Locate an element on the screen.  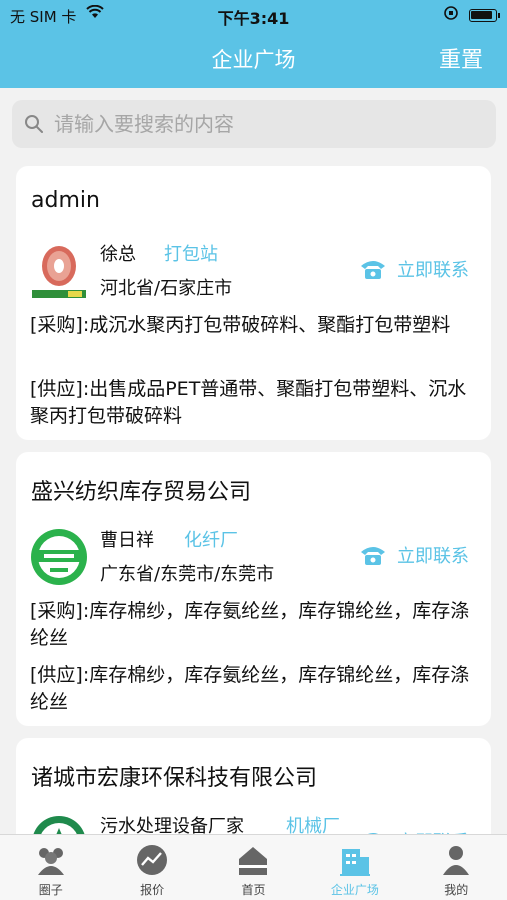
contact-name: 曹日祥 is located at coordinates (127, 540).